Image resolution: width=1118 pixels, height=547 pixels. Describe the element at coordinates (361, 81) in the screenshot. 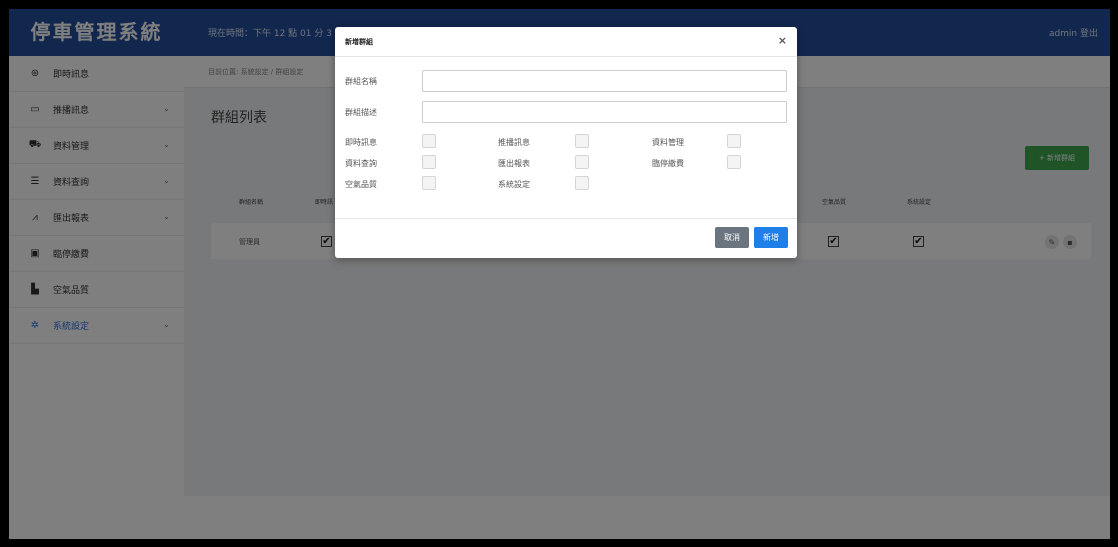

I see `group-name-label: 群組名稱` at that location.